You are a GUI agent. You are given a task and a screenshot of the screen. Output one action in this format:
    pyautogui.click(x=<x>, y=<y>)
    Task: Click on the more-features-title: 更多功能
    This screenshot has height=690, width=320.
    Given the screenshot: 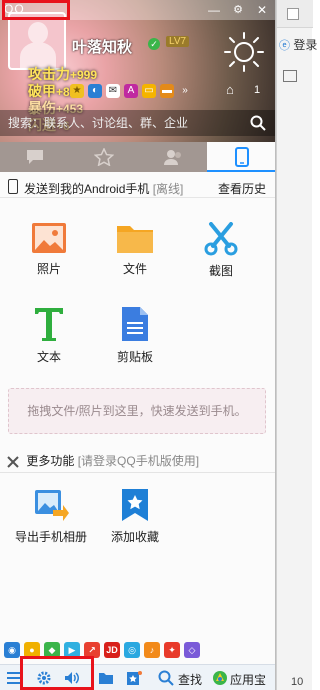 What is the action you would take?
    pyautogui.click(x=50, y=461)
    